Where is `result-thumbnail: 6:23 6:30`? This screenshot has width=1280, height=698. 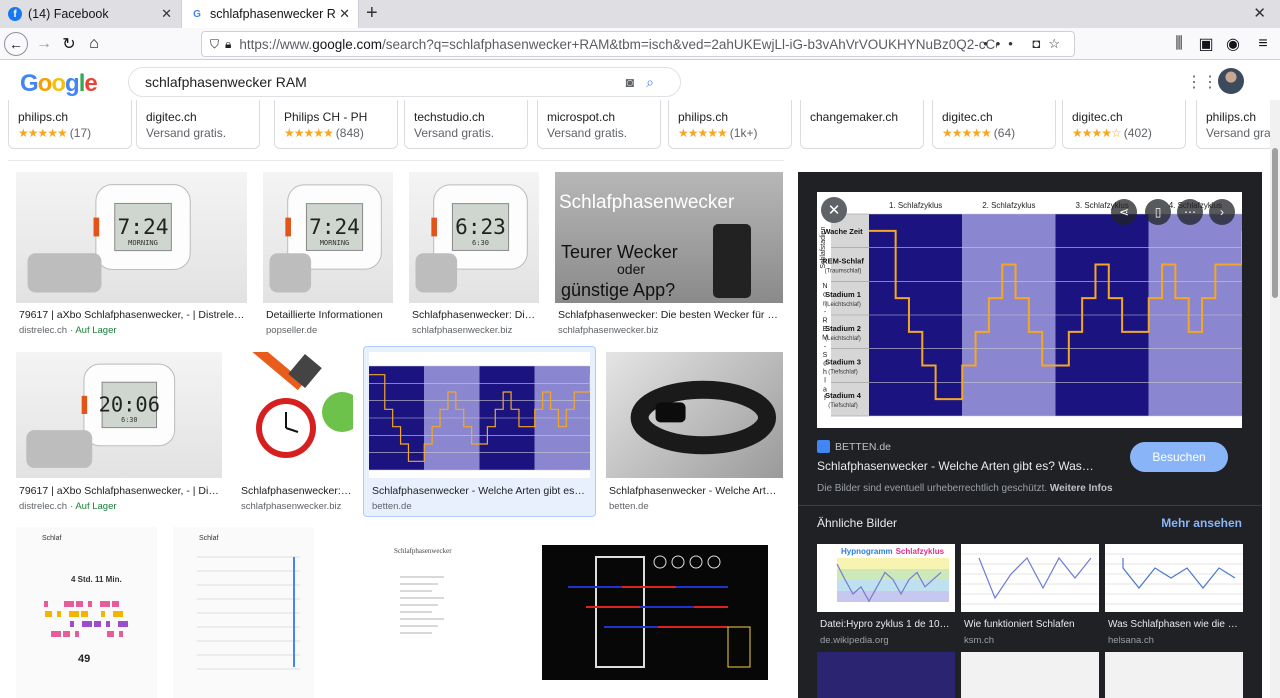
result-thumbnail: 6:23 6:30 is located at coordinates (474, 237).